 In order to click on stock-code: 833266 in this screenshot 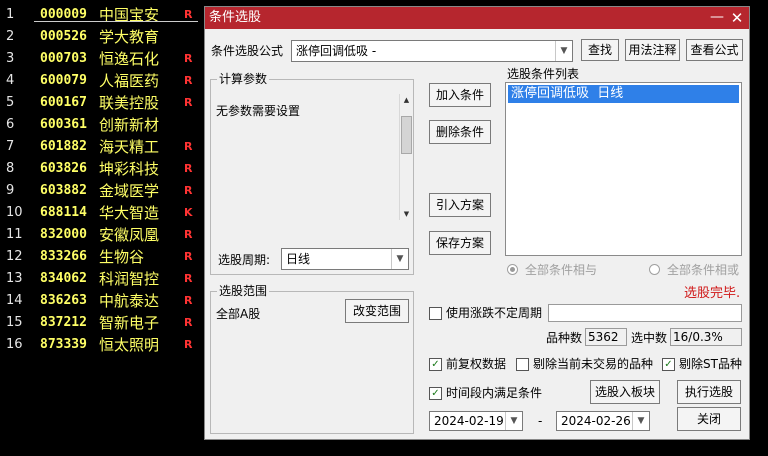, I will do `click(63, 256)`.